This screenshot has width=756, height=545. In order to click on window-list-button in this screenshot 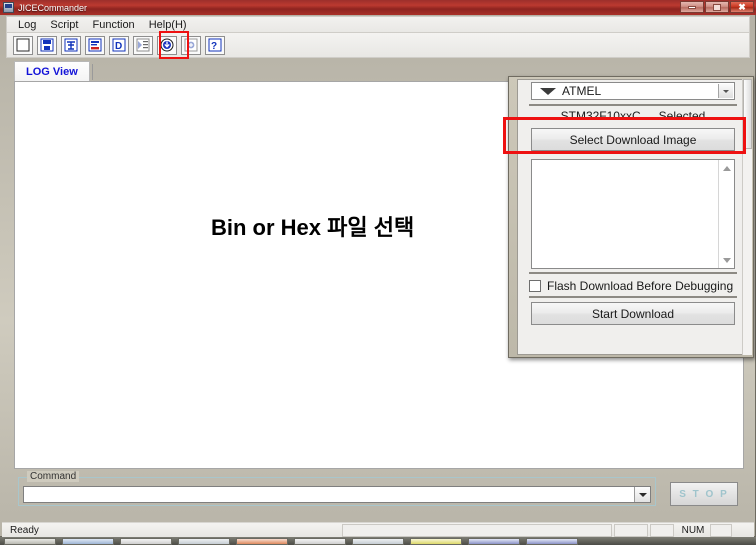, I will do `click(143, 45)`.